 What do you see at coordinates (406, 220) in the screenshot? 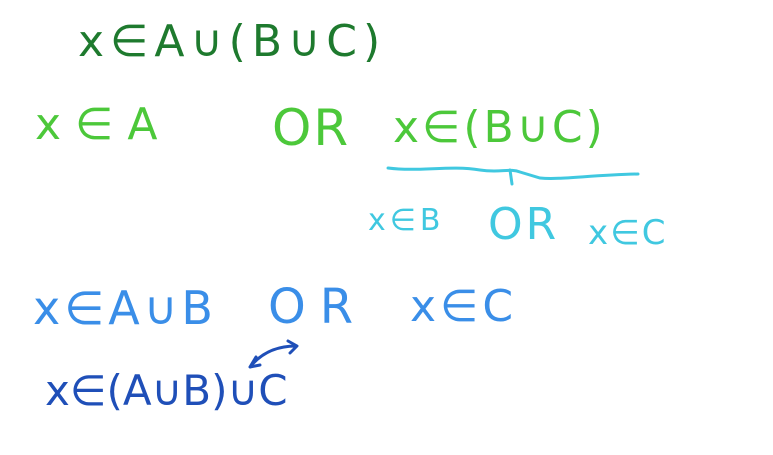
I see `expression-line-3-left: x∈B` at bounding box center [406, 220].